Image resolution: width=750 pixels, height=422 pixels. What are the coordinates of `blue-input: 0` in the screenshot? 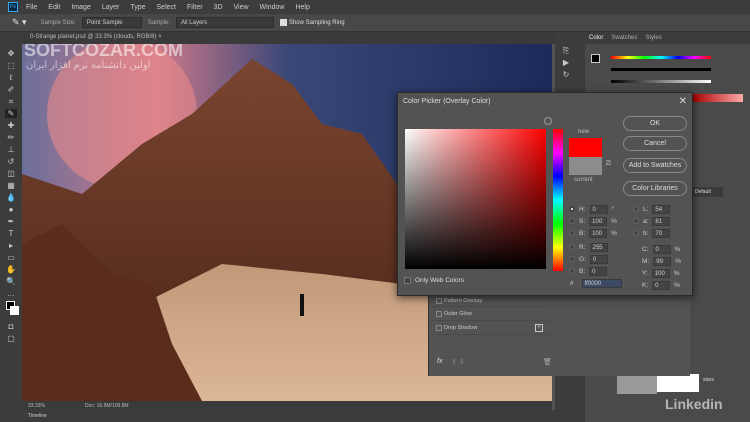 It's located at (598, 271).